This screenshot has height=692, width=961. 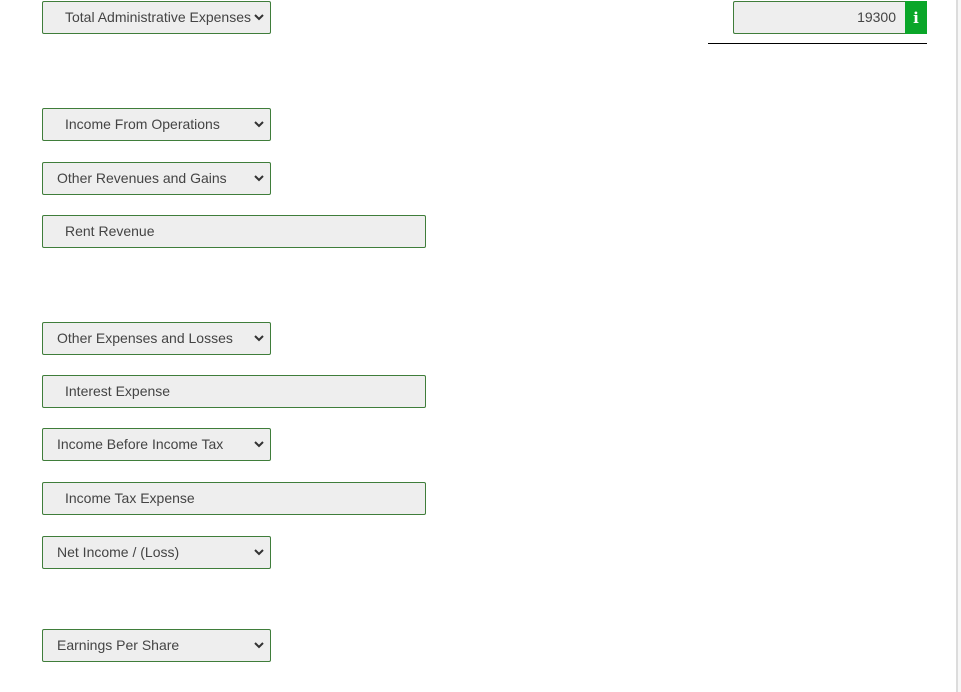 What do you see at coordinates (234, 498) in the screenshot?
I see `income-tax-expense-field: Income Tax Expense` at bounding box center [234, 498].